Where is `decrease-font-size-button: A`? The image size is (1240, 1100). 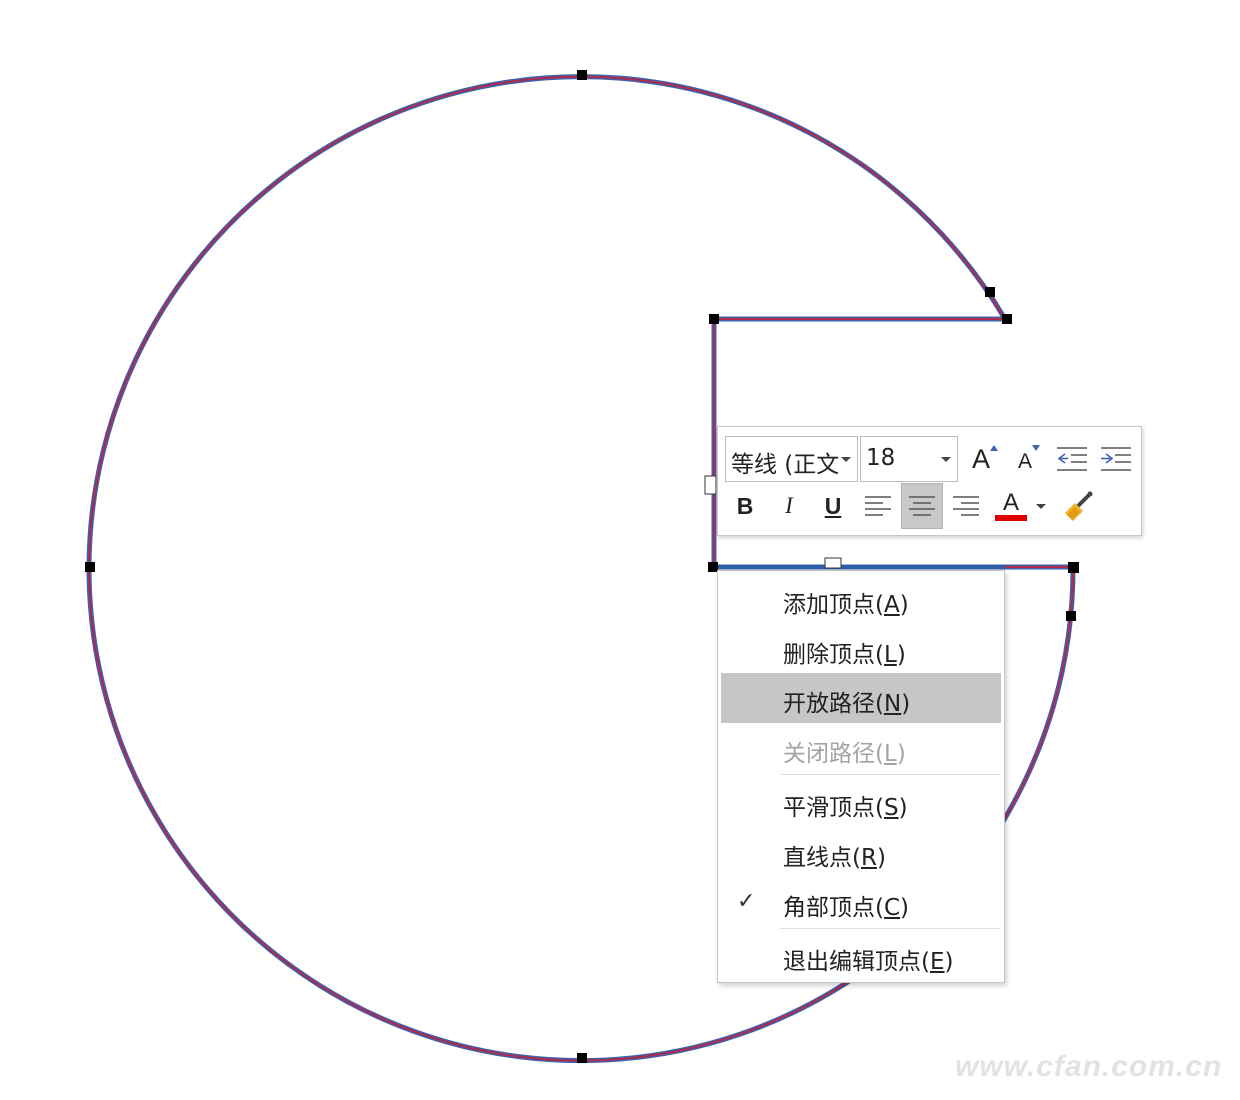 decrease-font-size-button: A is located at coordinates (1029, 459).